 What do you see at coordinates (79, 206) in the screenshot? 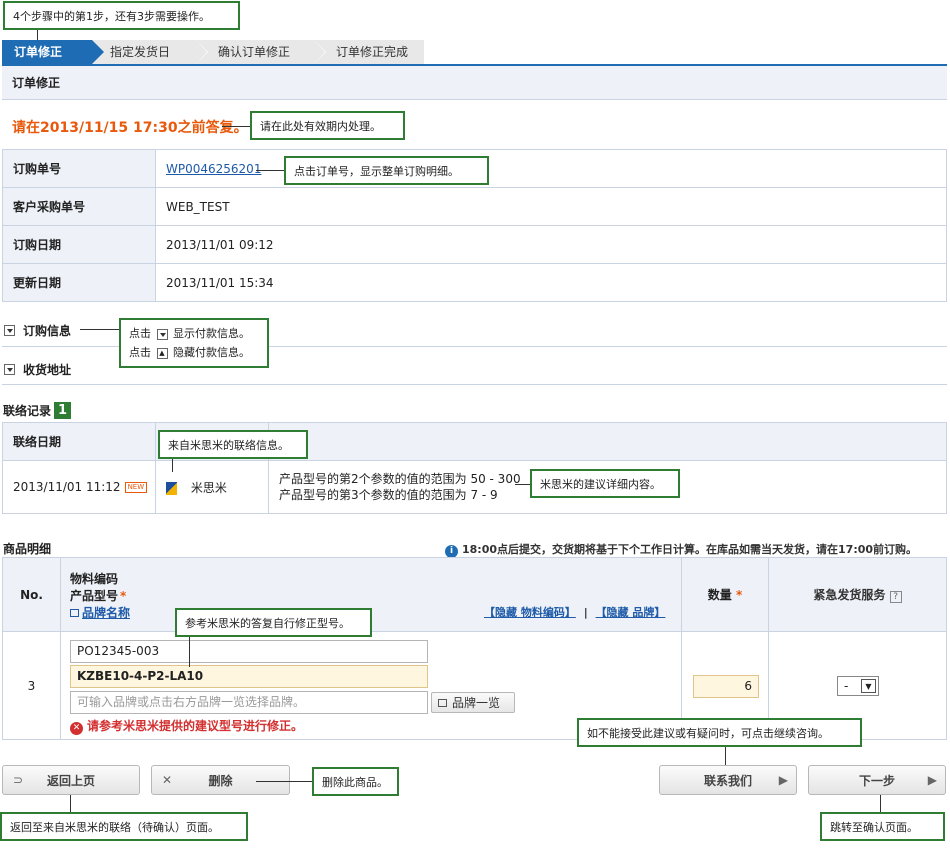
I see `customer-po-label: 客户采购单号` at bounding box center [79, 206].